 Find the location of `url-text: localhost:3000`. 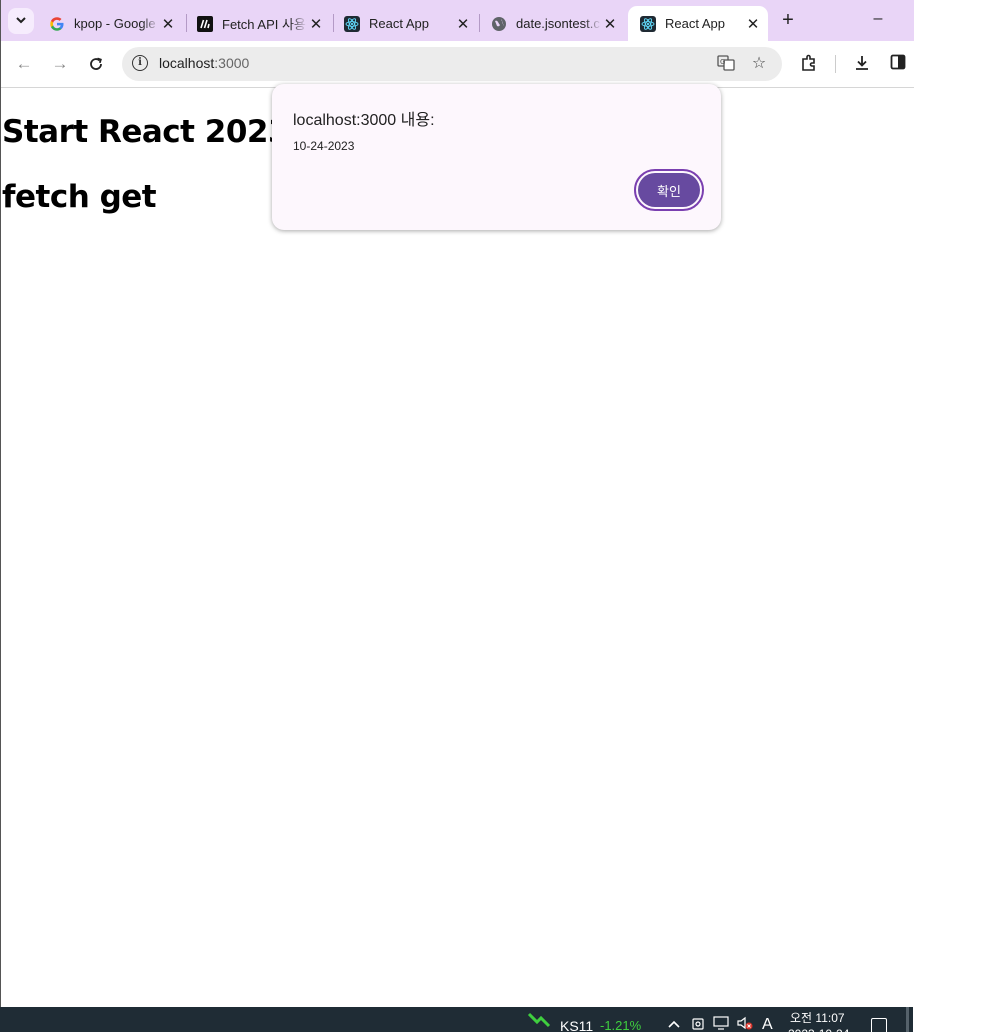

url-text: localhost:3000 is located at coordinates (204, 63).